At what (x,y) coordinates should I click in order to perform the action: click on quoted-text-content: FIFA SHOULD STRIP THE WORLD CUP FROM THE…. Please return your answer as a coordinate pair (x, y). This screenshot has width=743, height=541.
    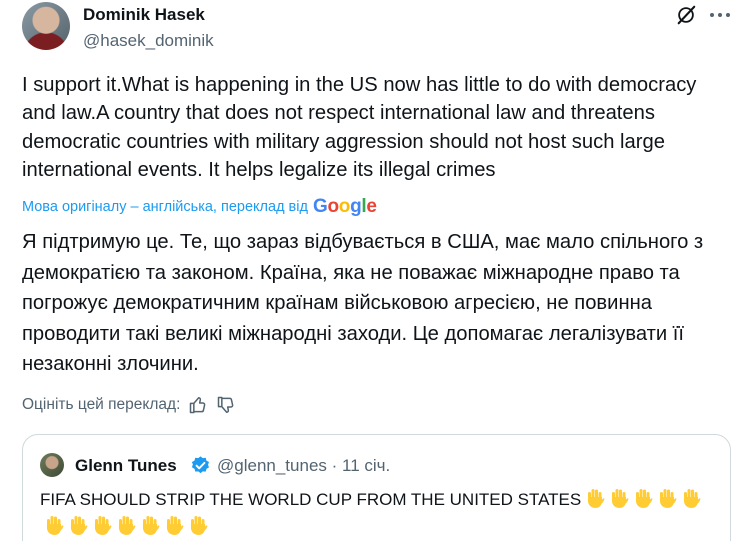
    Looking at the image, I should click on (311, 499).